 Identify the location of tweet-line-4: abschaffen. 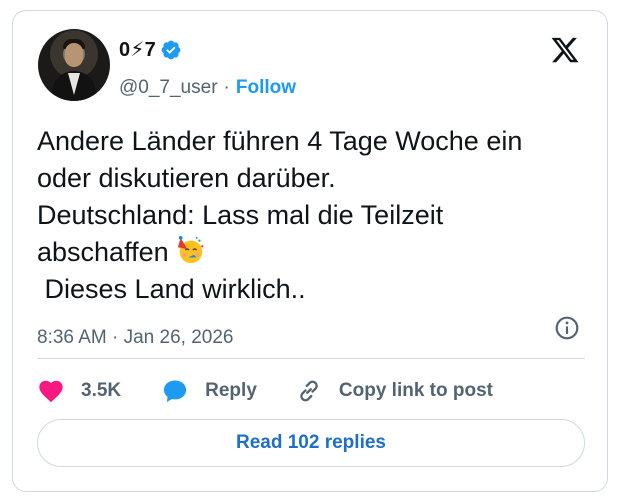
(107, 252).